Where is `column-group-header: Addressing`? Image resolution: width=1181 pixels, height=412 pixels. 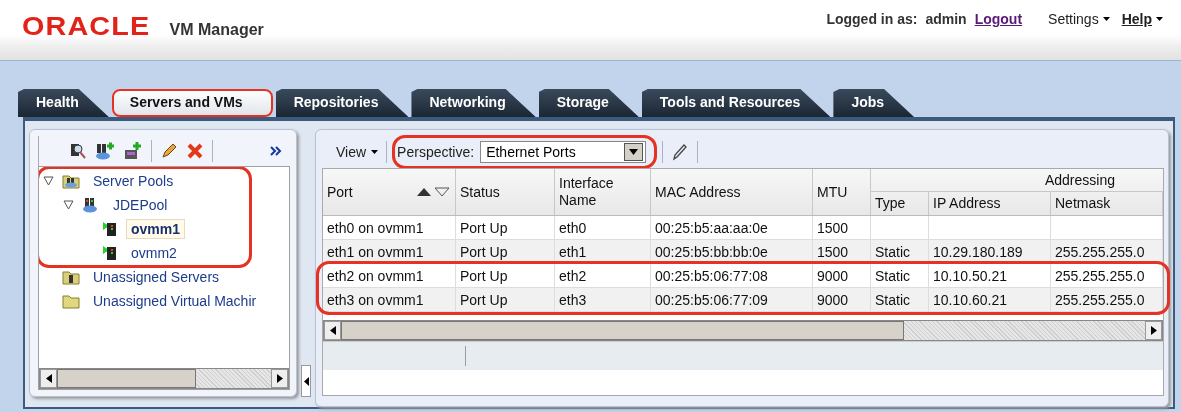
column-group-header: Addressing is located at coordinates (1017, 180).